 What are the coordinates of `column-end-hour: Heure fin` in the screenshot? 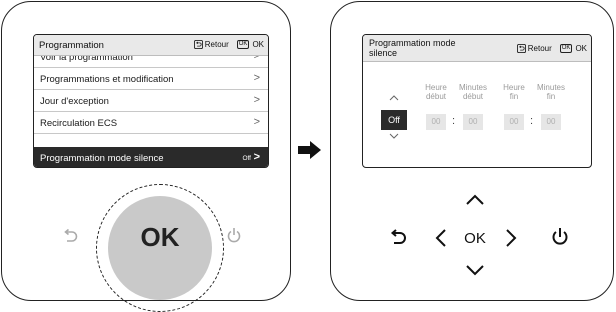 It's located at (514, 92).